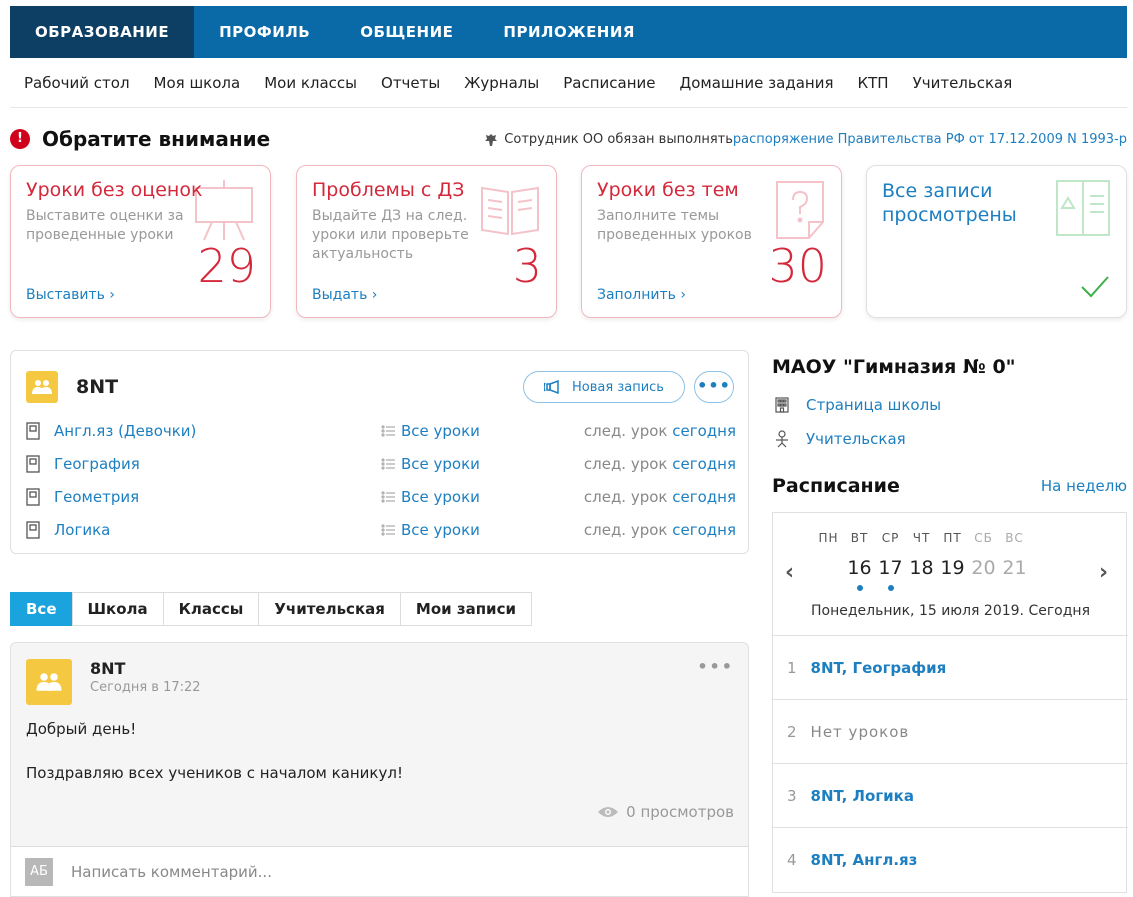 Image resolution: width=1133 pixels, height=897 pixels. I want to click on school-name: МАОУ "Гимназия № 0", so click(894, 367).